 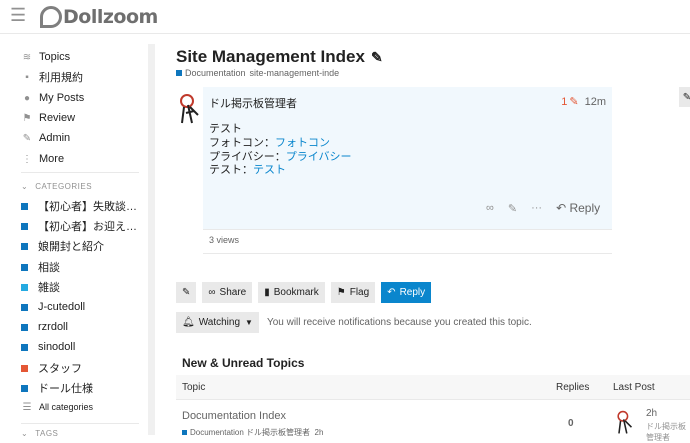 What do you see at coordinates (48, 118) in the screenshot?
I see `sidebar-item-review: ⚑ Review` at bounding box center [48, 118].